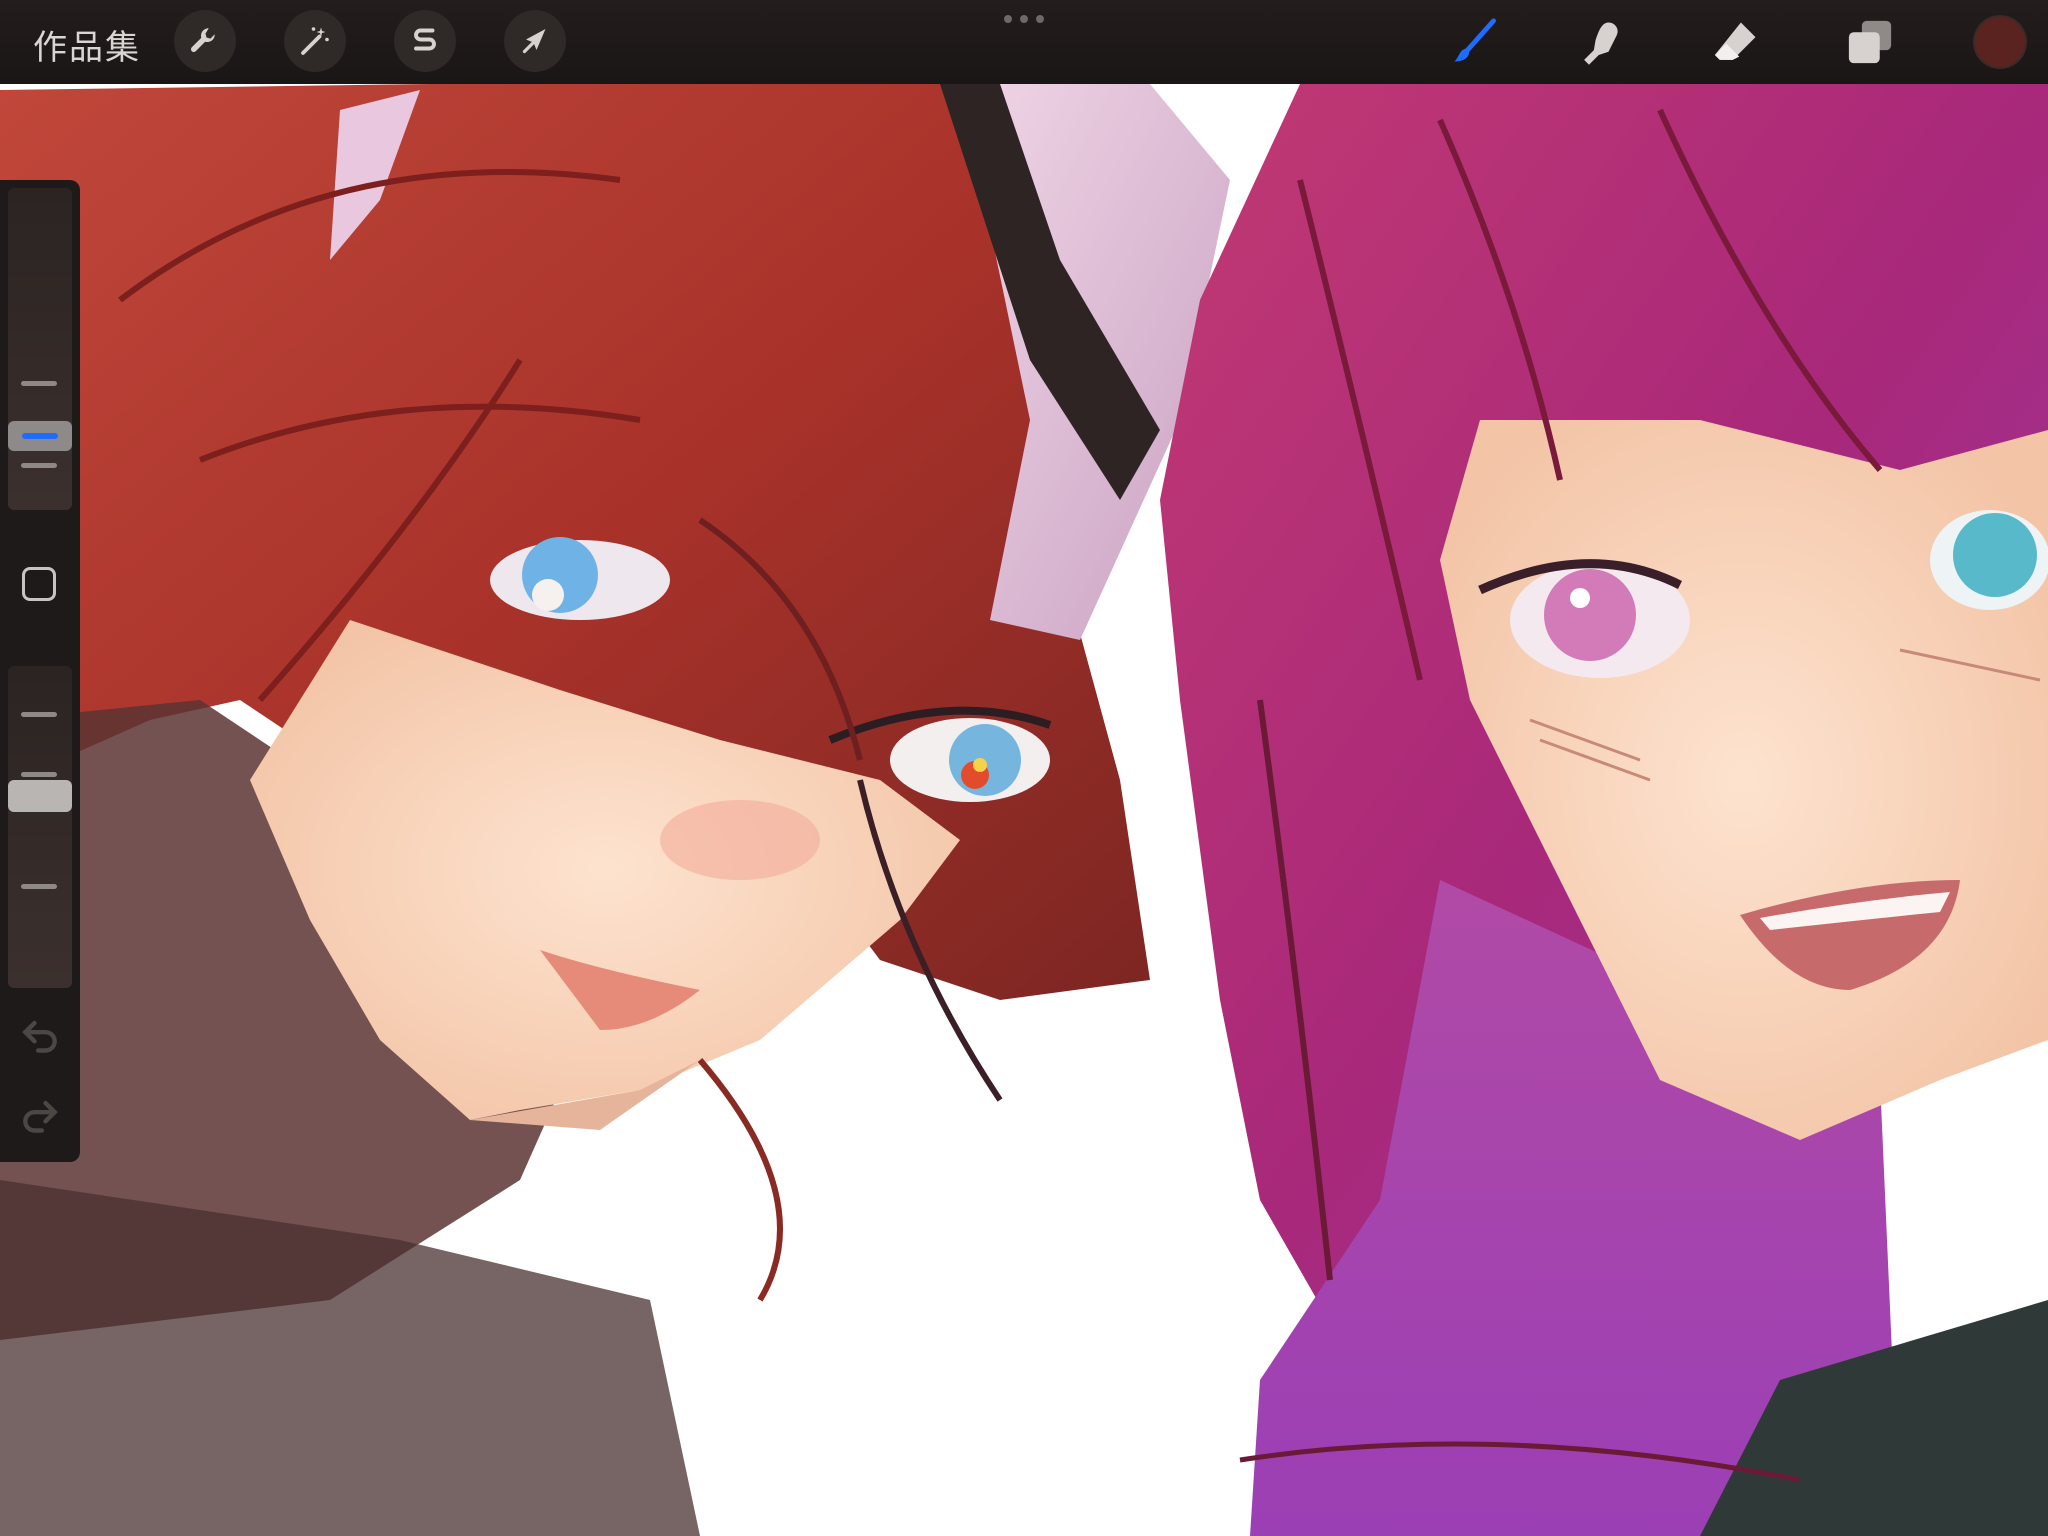 Image resolution: width=2048 pixels, height=1536 pixels. Describe the element at coordinates (1024, 42) in the screenshot. I see `top-toolbar: 作品集` at that location.